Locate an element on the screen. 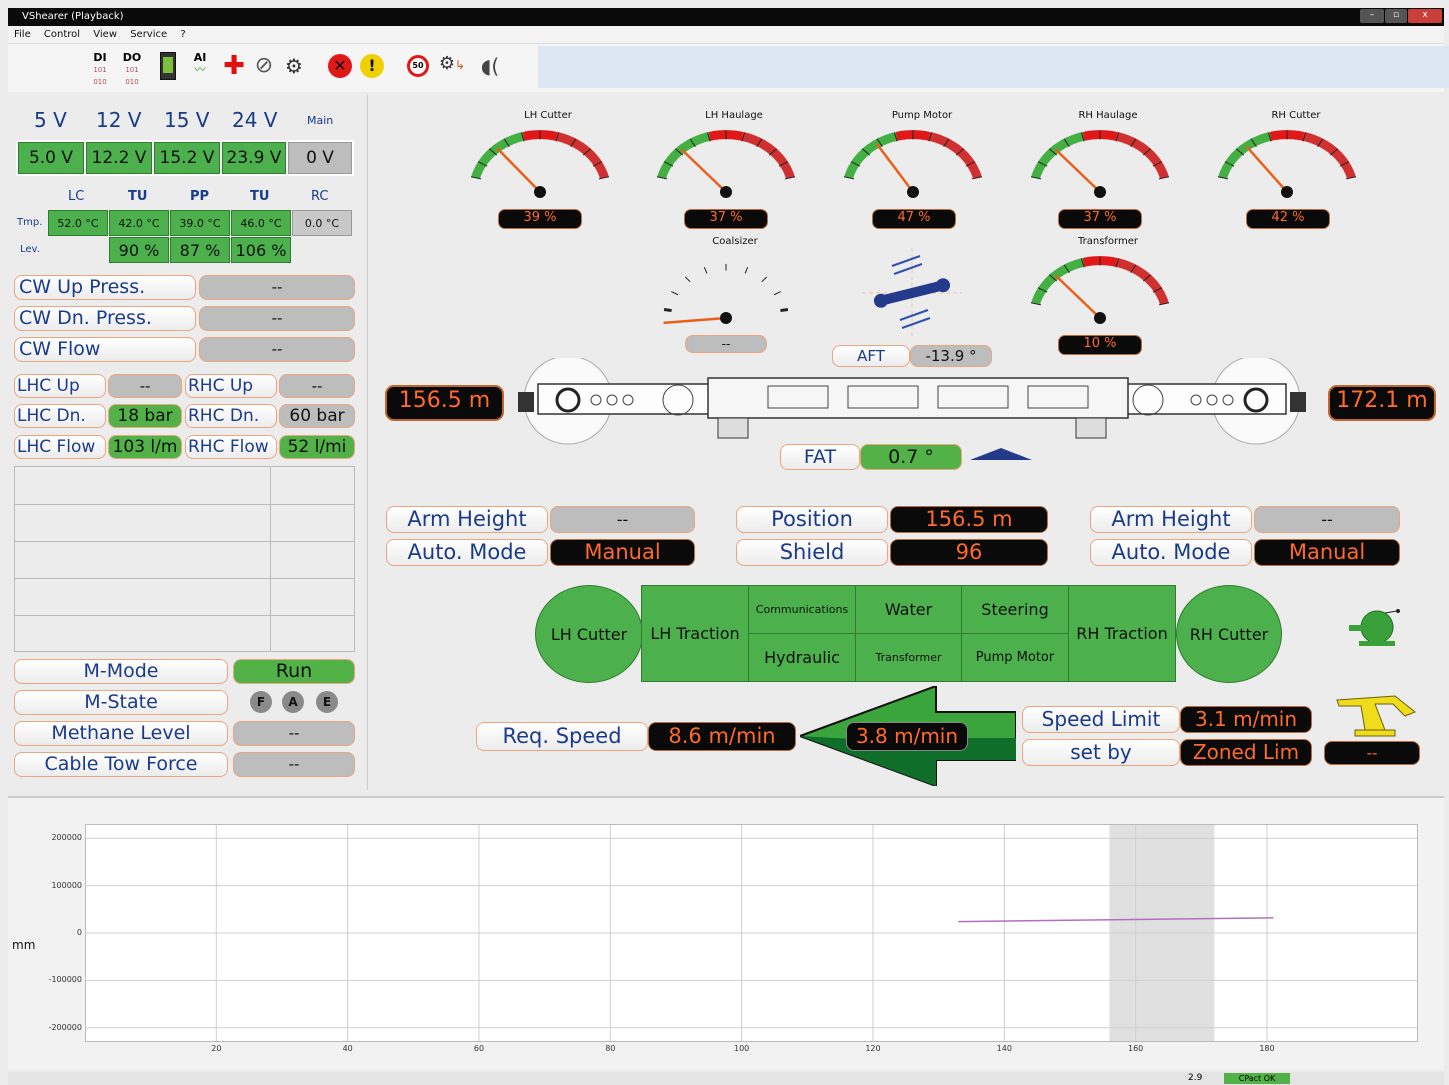  lh-cutter-status: LH Cutter is located at coordinates (589, 634).